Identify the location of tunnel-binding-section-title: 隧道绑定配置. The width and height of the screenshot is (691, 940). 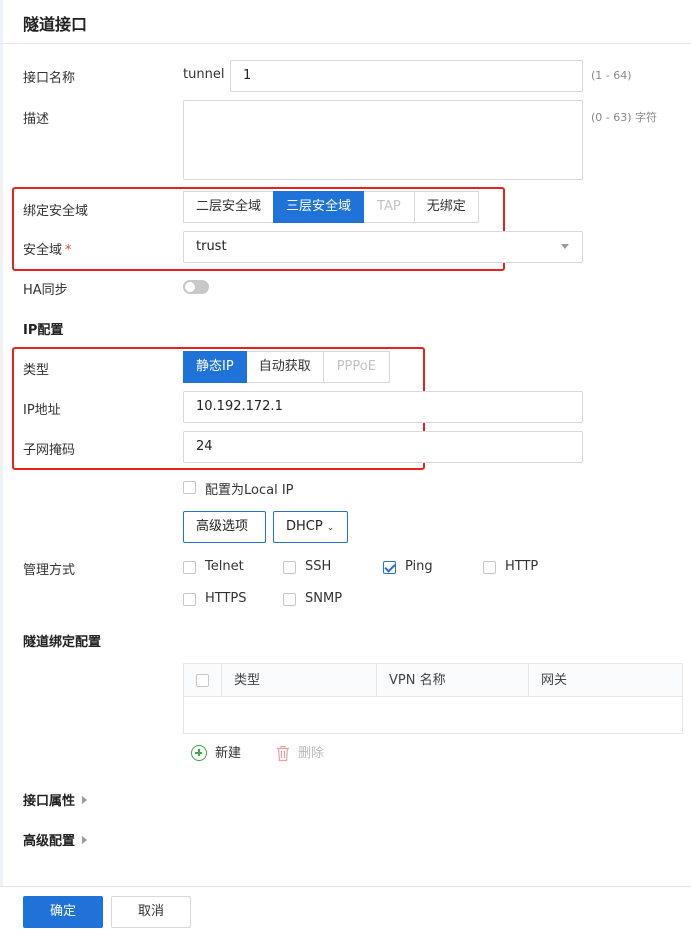
(62, 642).